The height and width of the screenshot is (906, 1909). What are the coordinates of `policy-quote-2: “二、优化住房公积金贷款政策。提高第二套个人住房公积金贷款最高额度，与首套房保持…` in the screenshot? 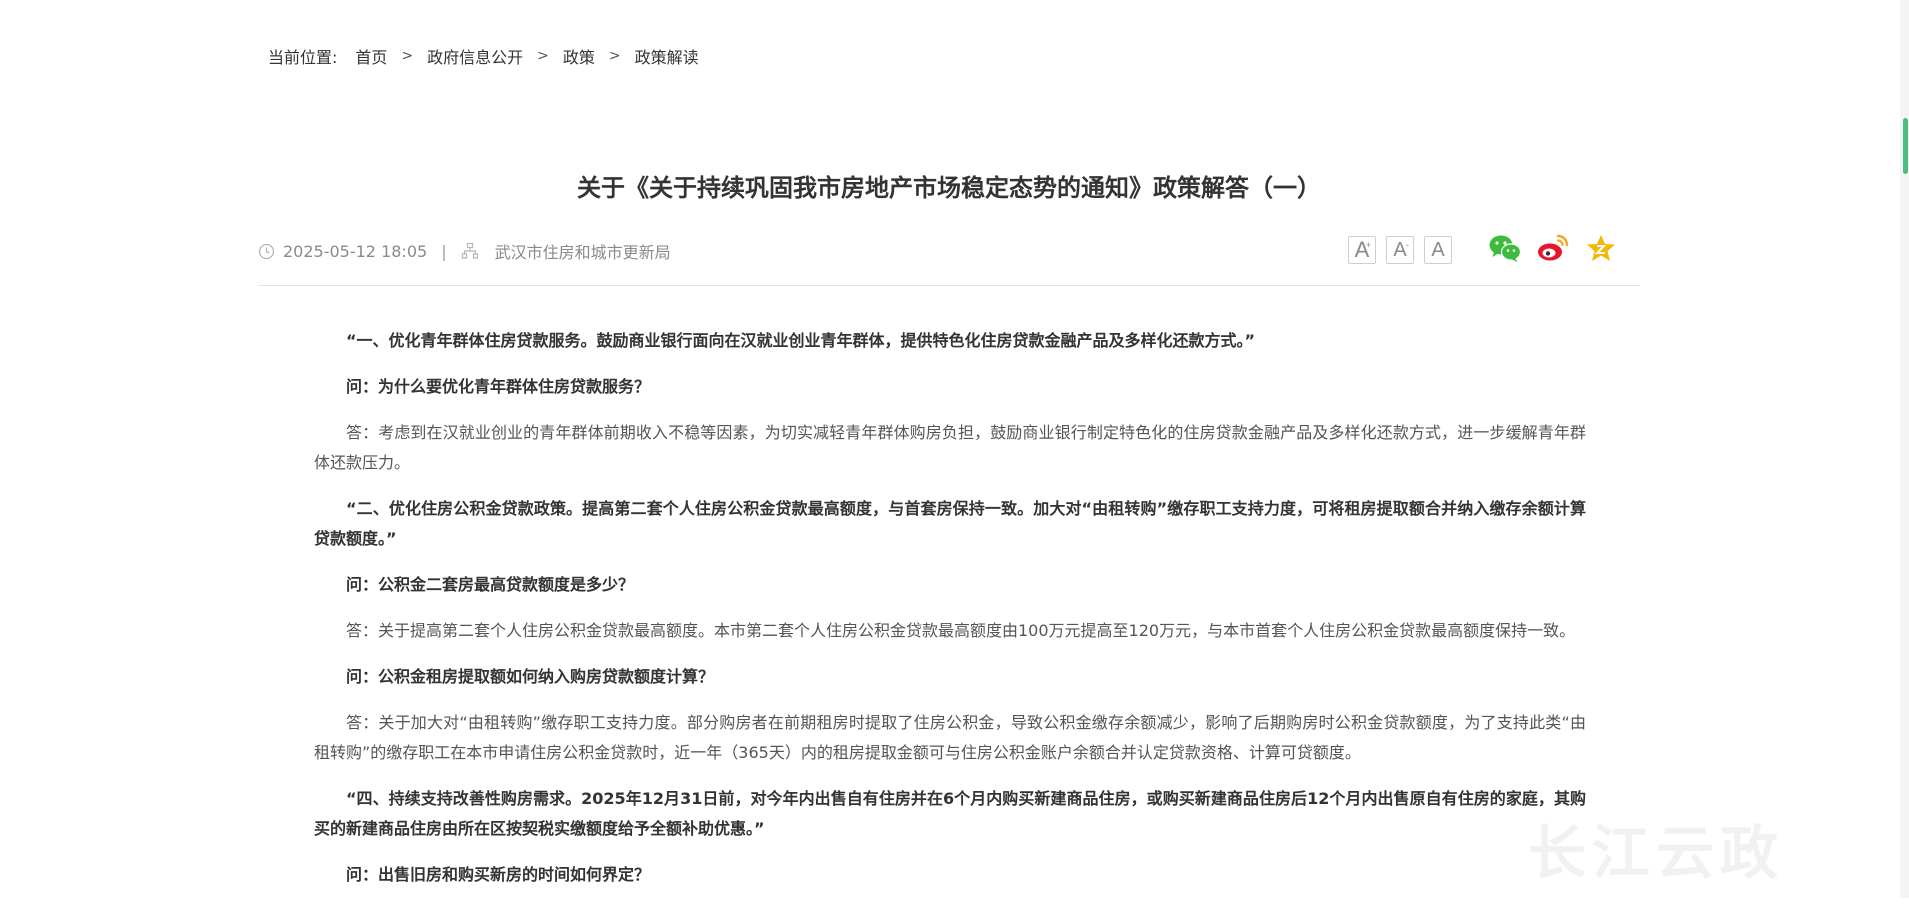 It's located at (950, 523).